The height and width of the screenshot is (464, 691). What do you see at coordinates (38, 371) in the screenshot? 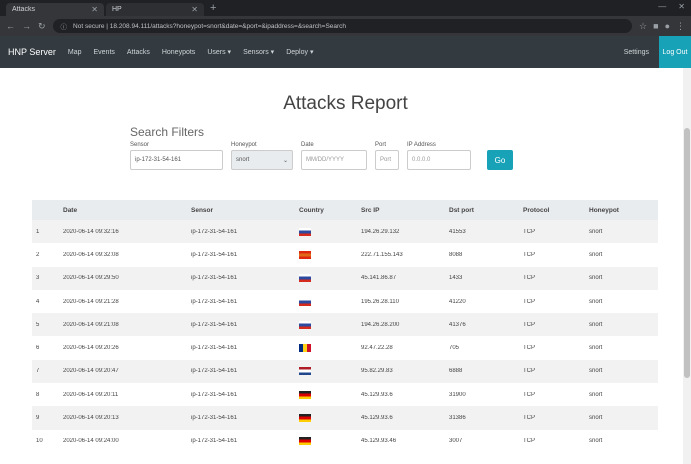
I see `row-number: 7` at bounding box center [38, 371].